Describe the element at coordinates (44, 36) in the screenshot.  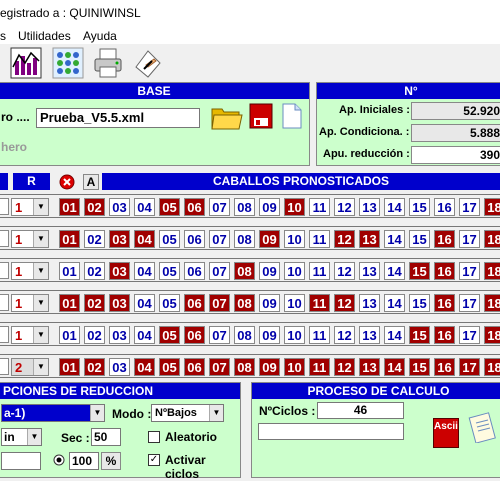
I see `menu-item-utilidades: Utilidades` at that location.